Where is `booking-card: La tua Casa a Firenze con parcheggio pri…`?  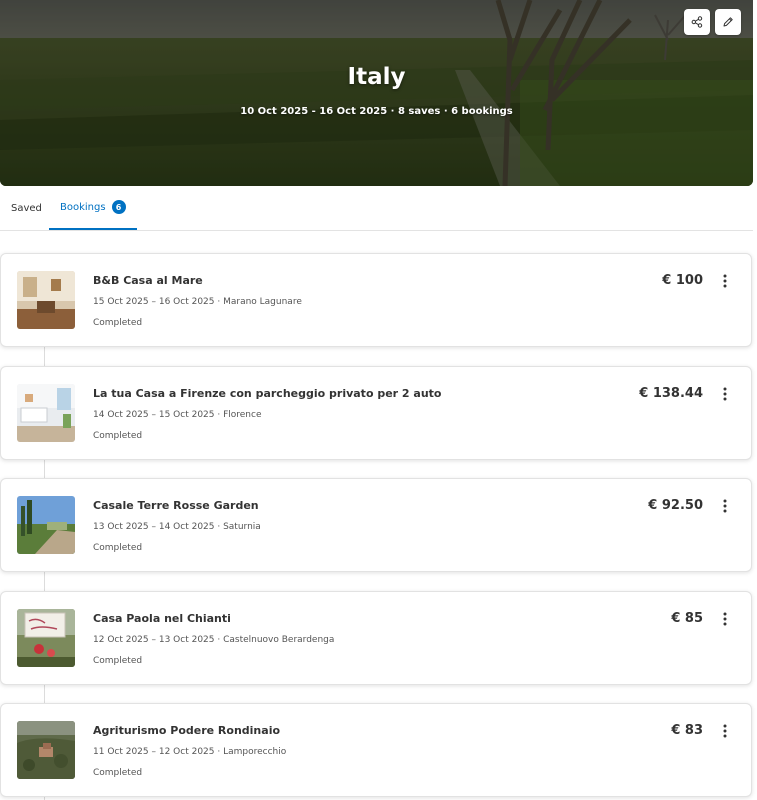
booking-card: La tua Casa a Firenze con parcheggio pri… is located at coordinates (376, 413).